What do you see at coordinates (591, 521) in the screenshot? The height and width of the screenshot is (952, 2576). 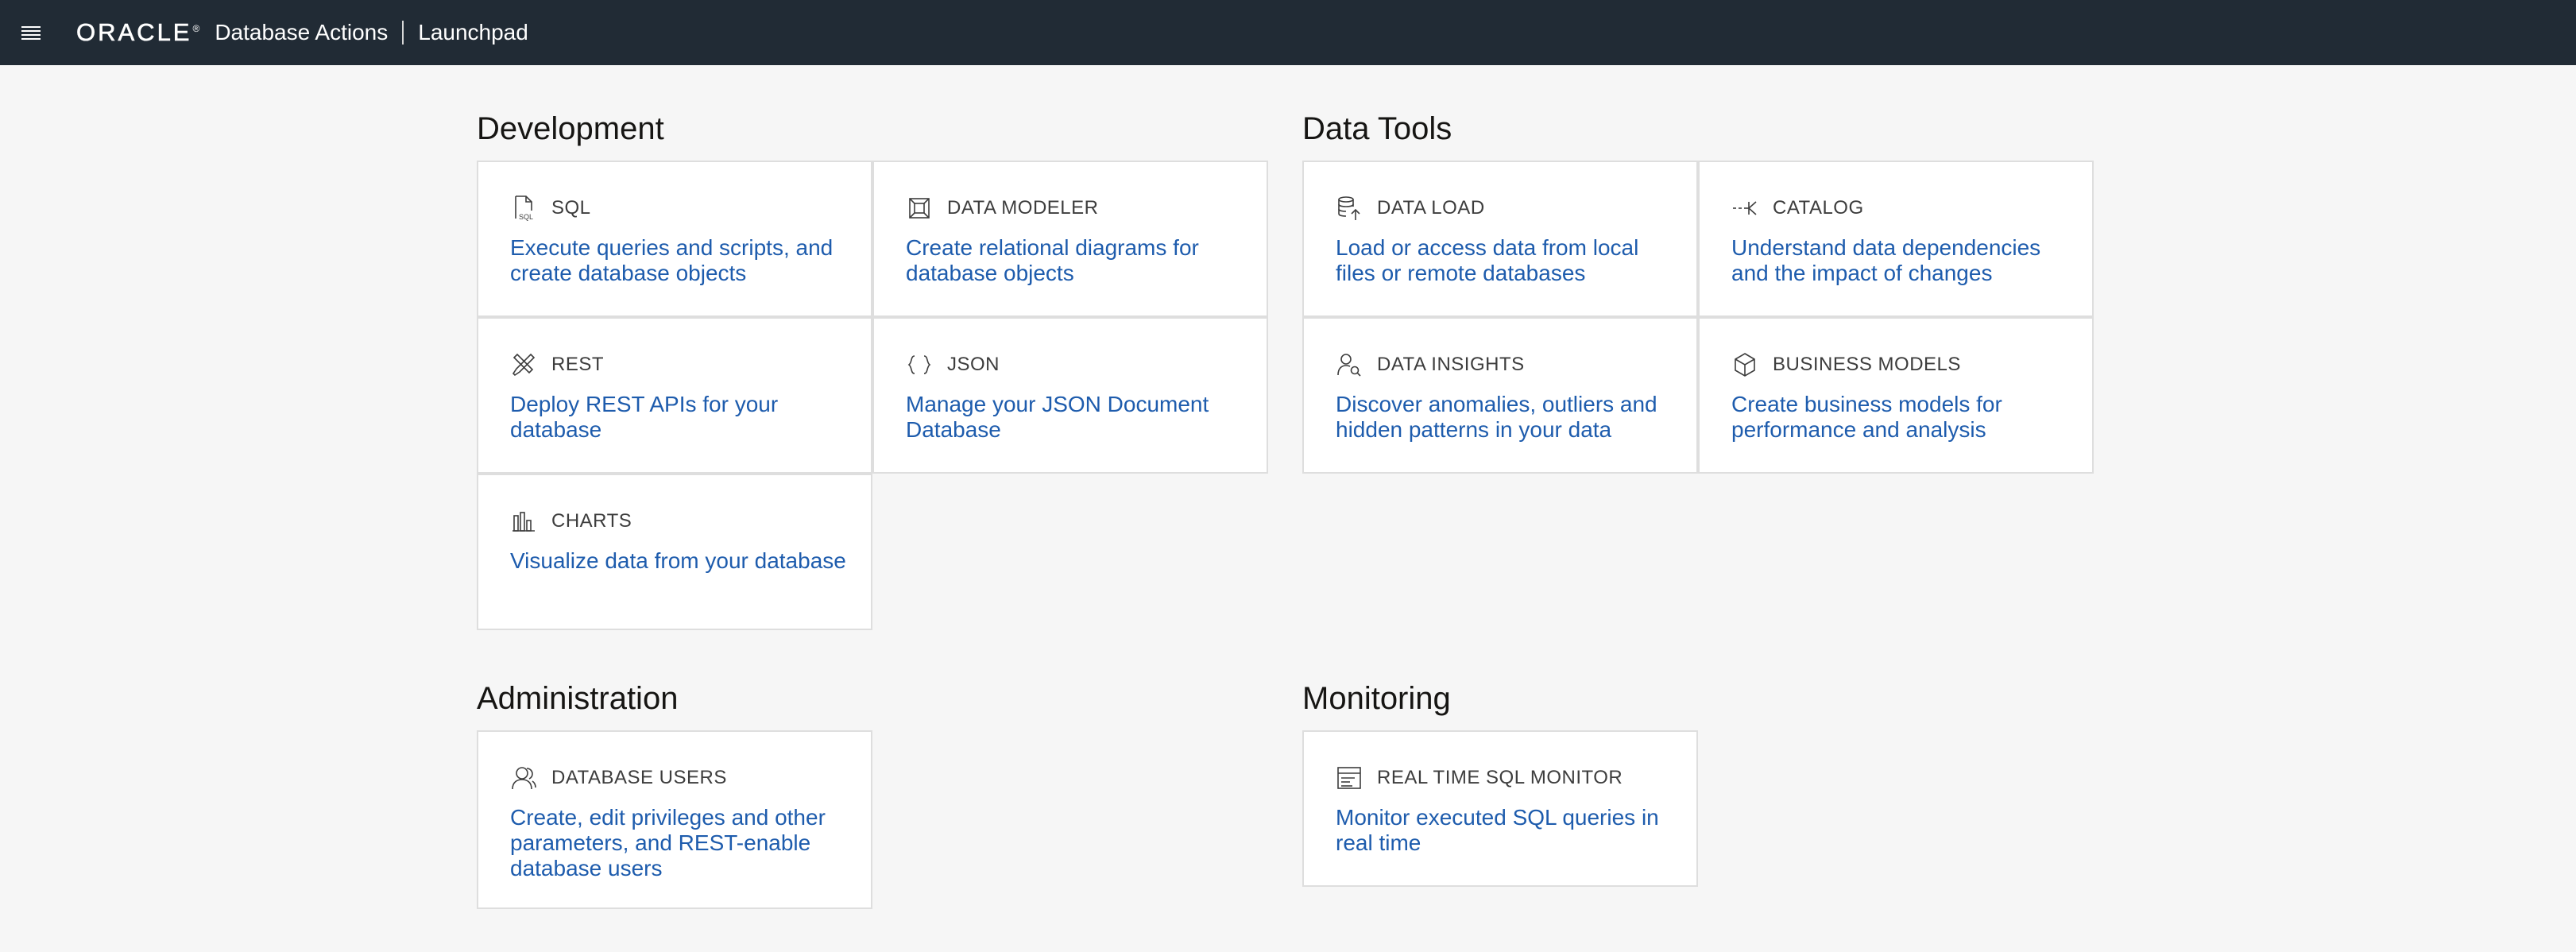 I see `tile-title-charts: CHARTS` at bounding box center [591, 521].